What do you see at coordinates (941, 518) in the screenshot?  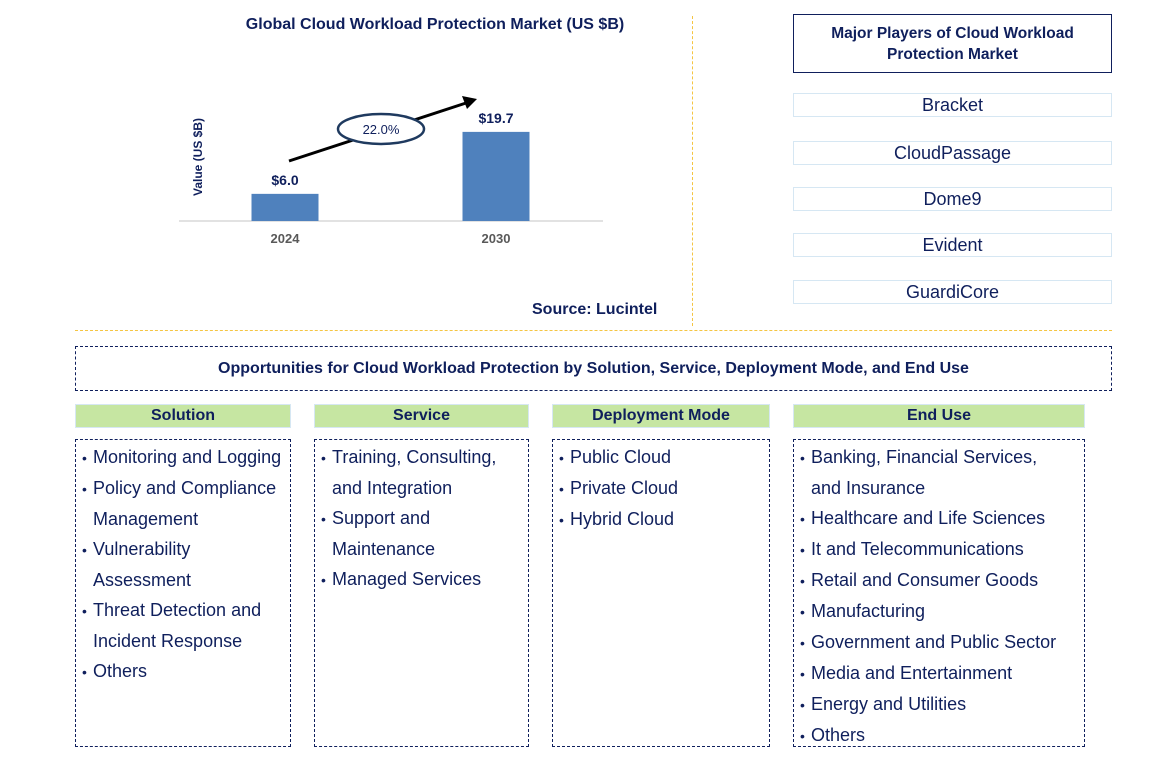 I see `segment-item: • Healthcare and Life Sciences` at bounding box center [941, 518].